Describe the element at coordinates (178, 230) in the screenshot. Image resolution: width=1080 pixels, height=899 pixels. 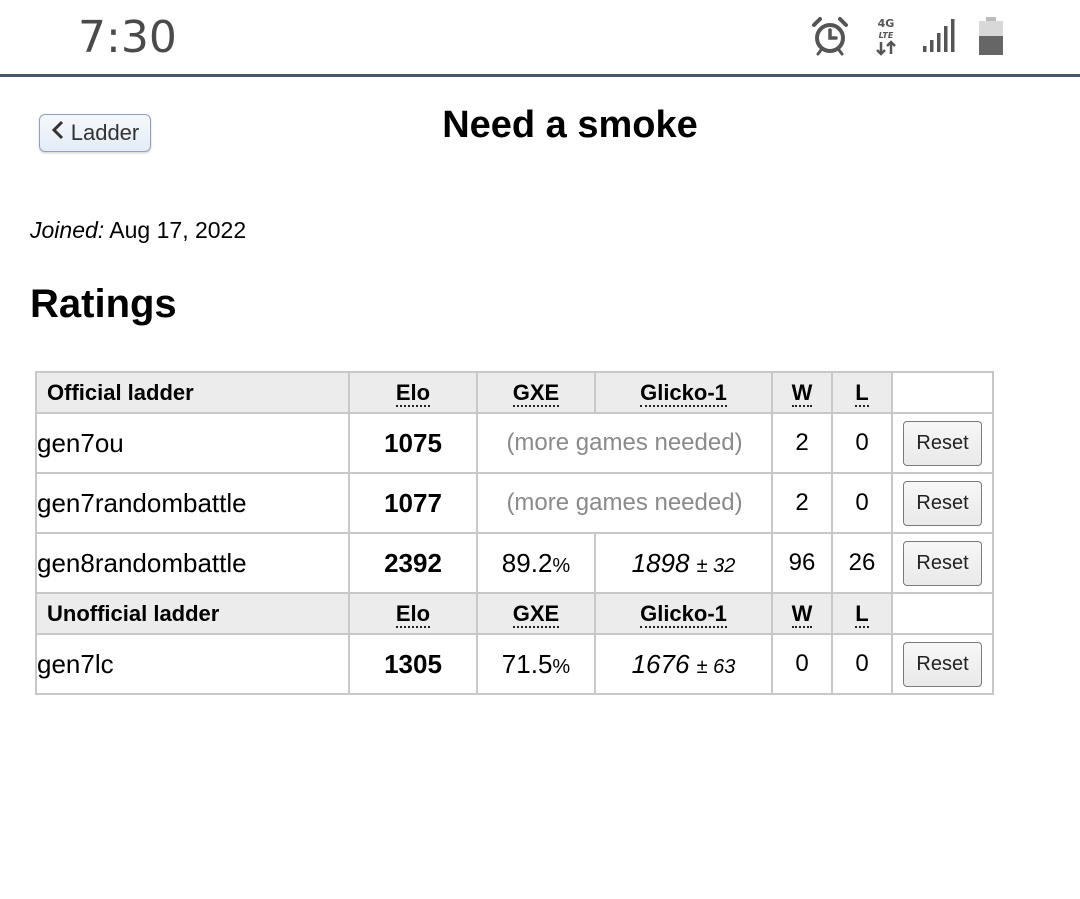
I see `joined-date: Aug 17, 2022` at that location.